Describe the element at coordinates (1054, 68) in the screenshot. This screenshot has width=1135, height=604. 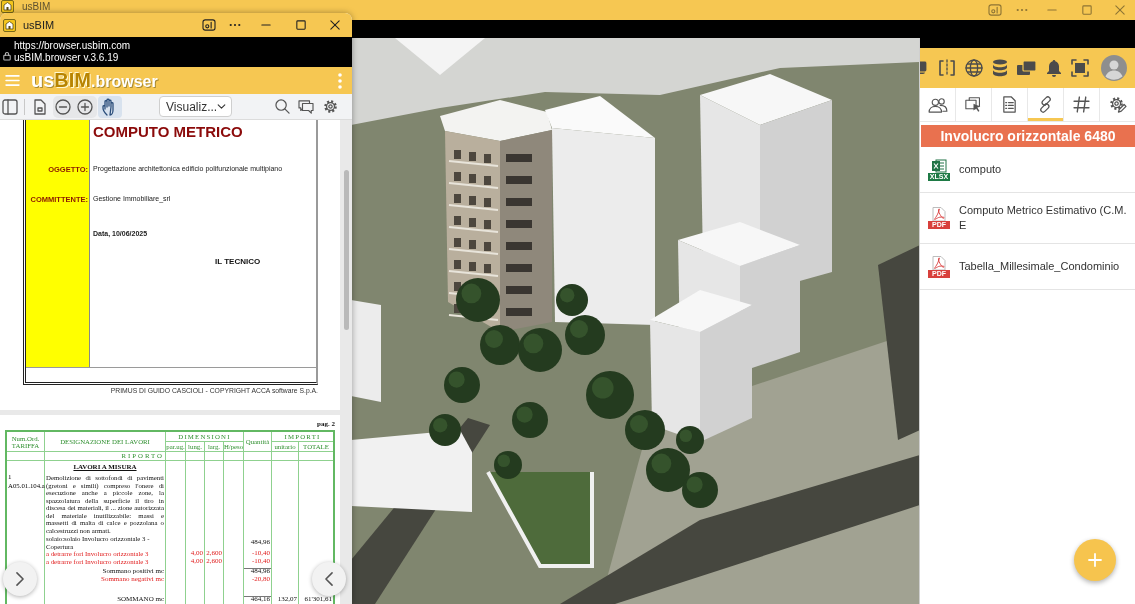
I see `bell-icon` at that location.